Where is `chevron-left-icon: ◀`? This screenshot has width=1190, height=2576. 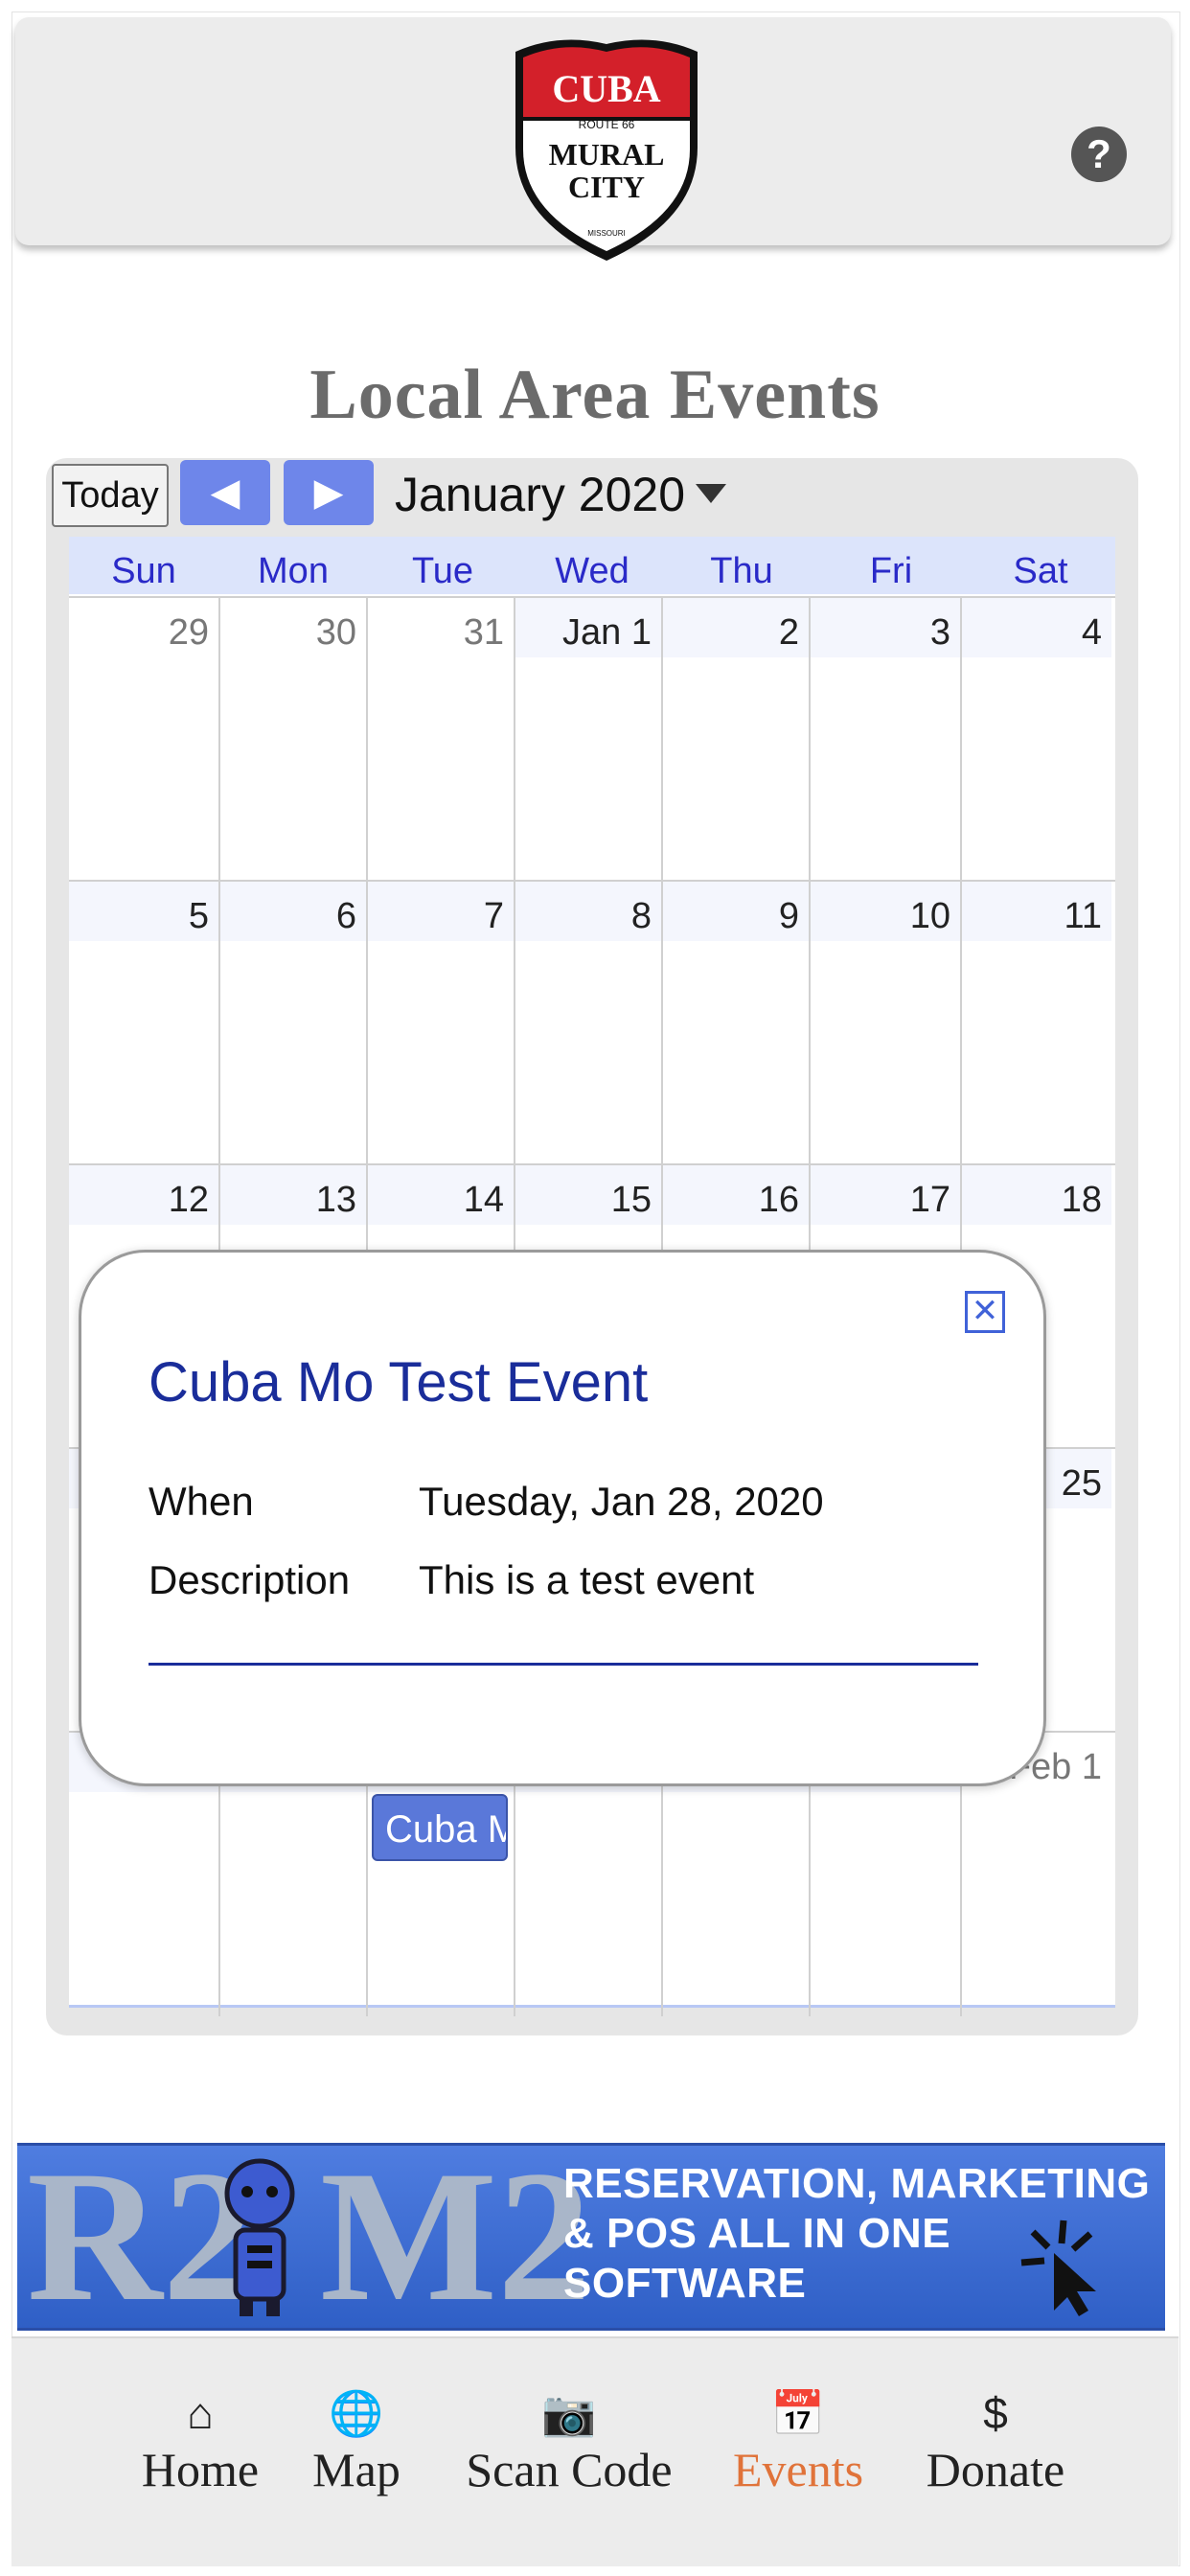
chevron-left-icon: ◀ is located at coordinates (225, 493).